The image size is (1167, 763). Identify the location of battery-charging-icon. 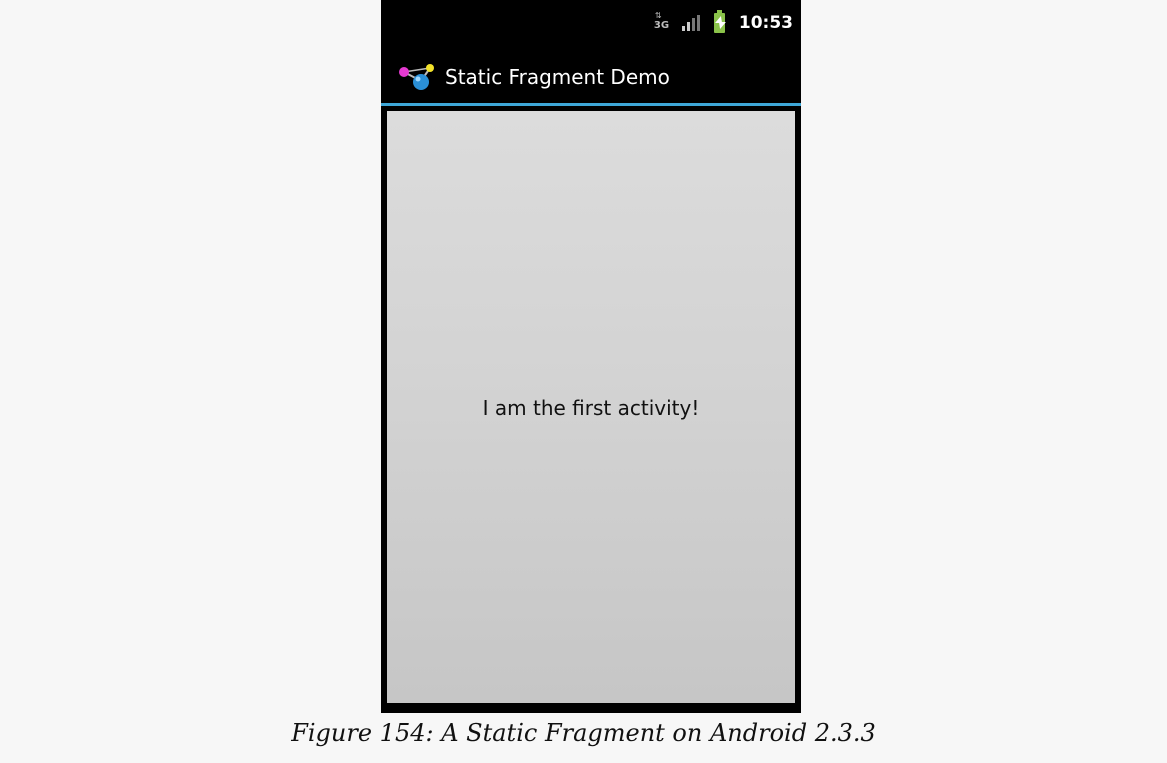
(719, 21).